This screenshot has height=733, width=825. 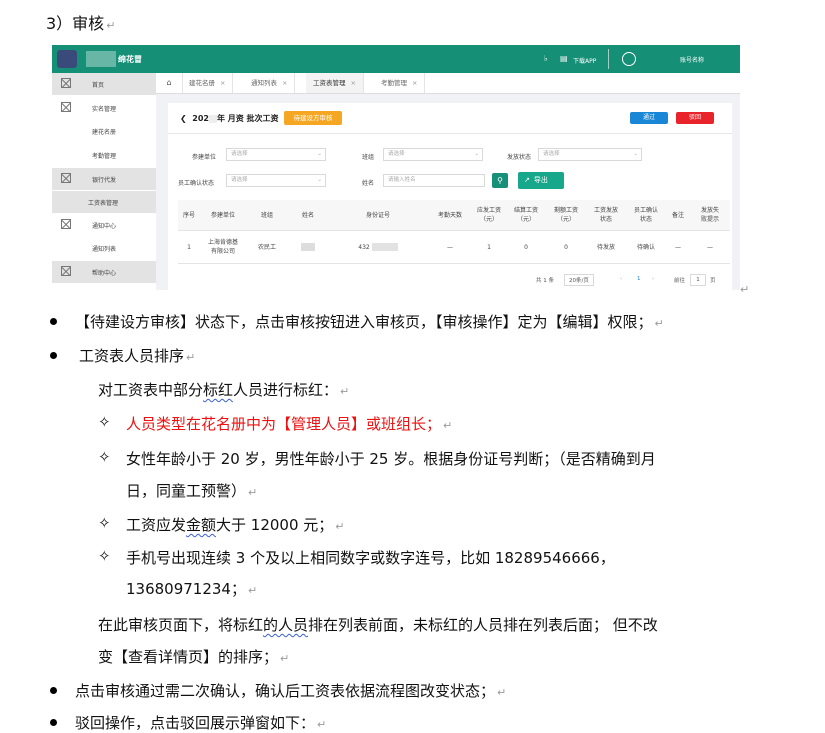 What do you see at coordinates (130, 59) in the screenshot?
I see `app-name: 绵花冒` at bounding box center [130, 59].